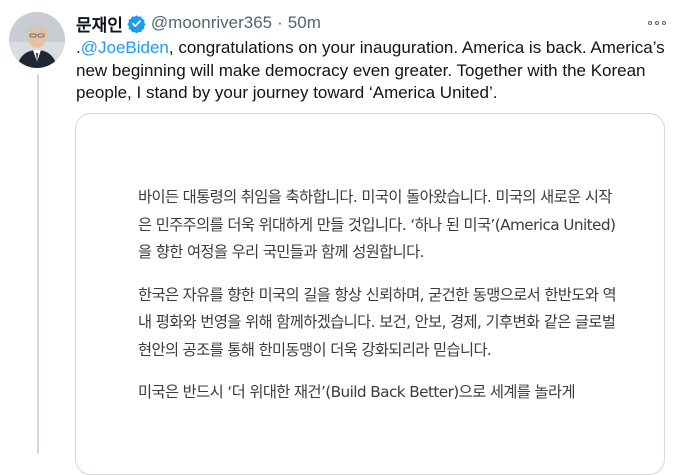 Image resolution: width=680 pixels, height=475 pixels. What do you see at coordinates (99, 23) in the screenshot?
I see `author-name: 문재인` at bounding box center [99, 23].